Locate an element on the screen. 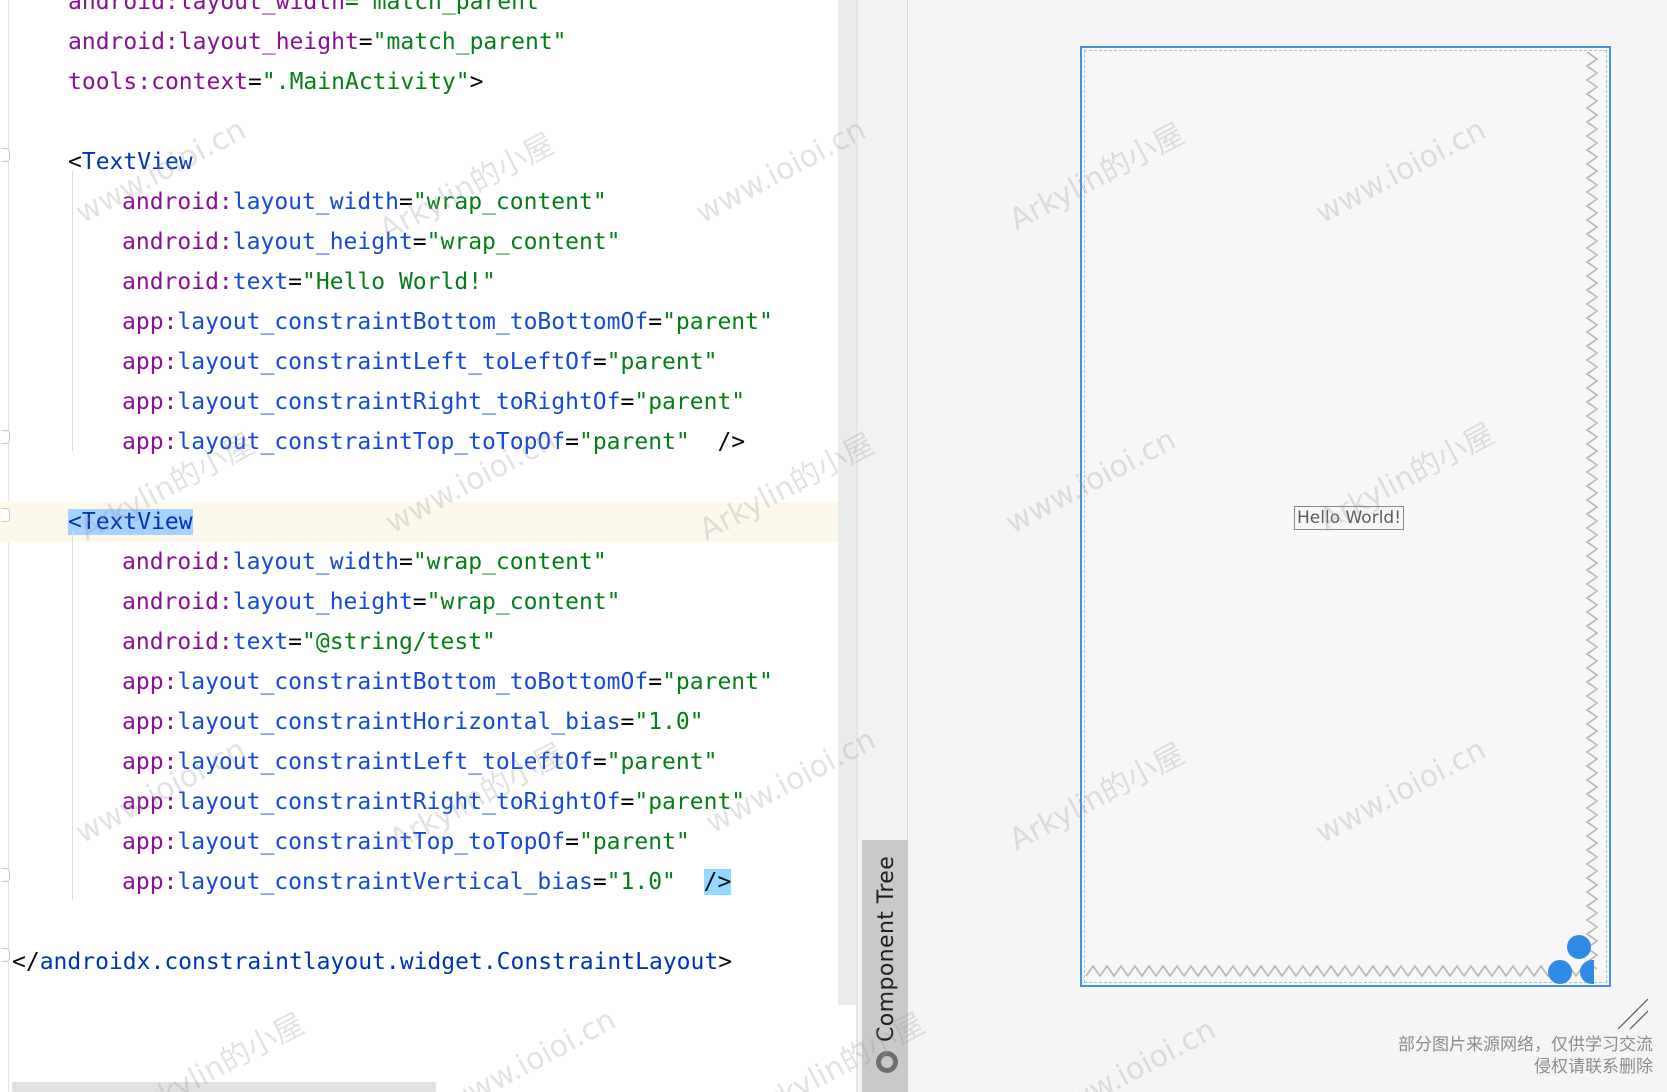 This screenshot has width=1667, height=1092. editor-vertical-scrollbar is located at coordinates (847, 502).